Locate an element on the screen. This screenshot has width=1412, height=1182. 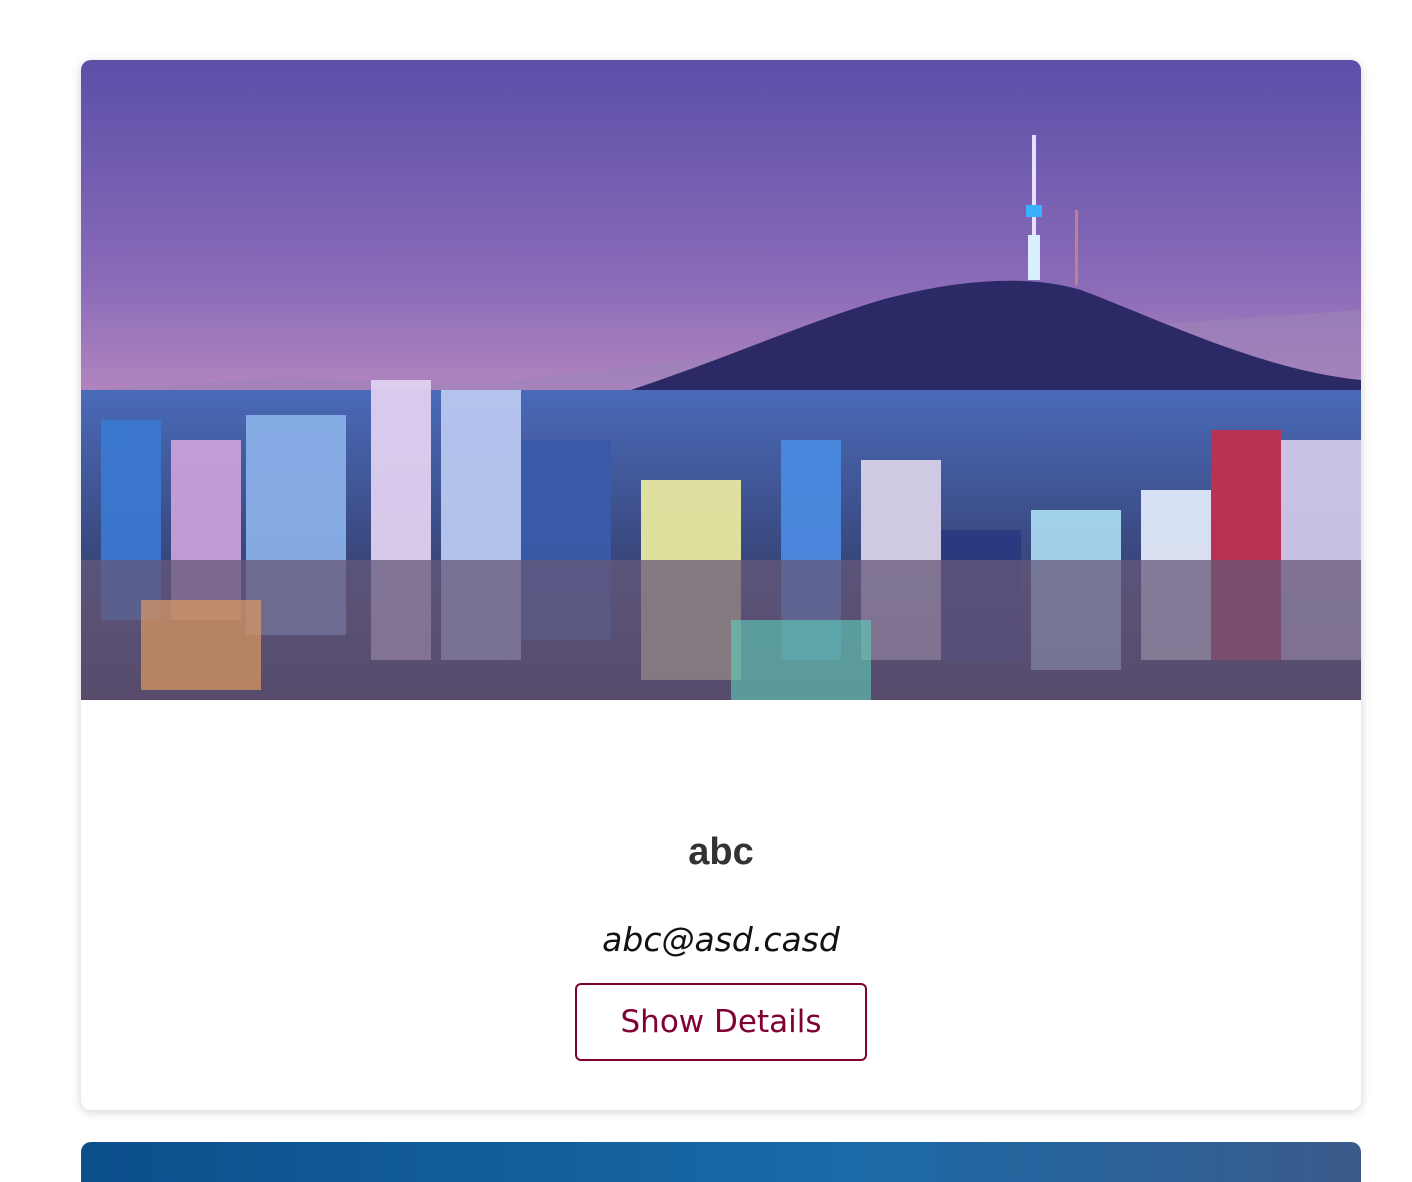
profile-name: abc is located at coordinates (721, 852).